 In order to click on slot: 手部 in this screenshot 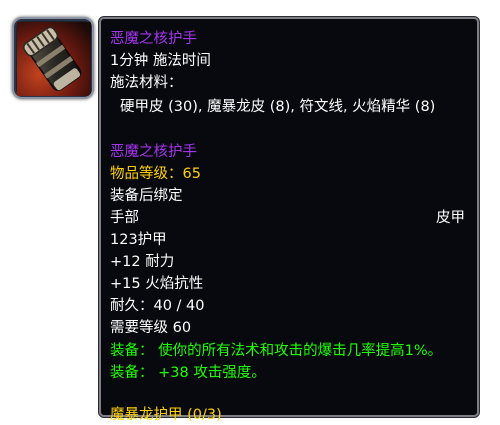, I will do `click(124, 218)`.